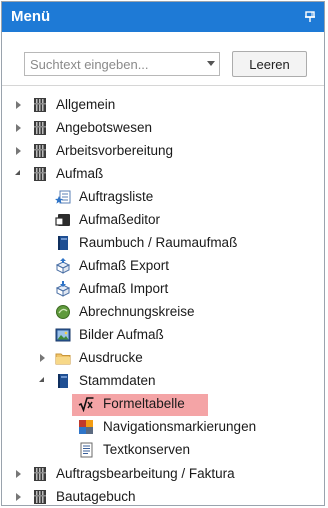 The width and height of the screenshot is (328, 508). Describe the element at coordinates (124, 265) in the screenshot. I see `tree-item-label: Aufmaß Export` at that location.